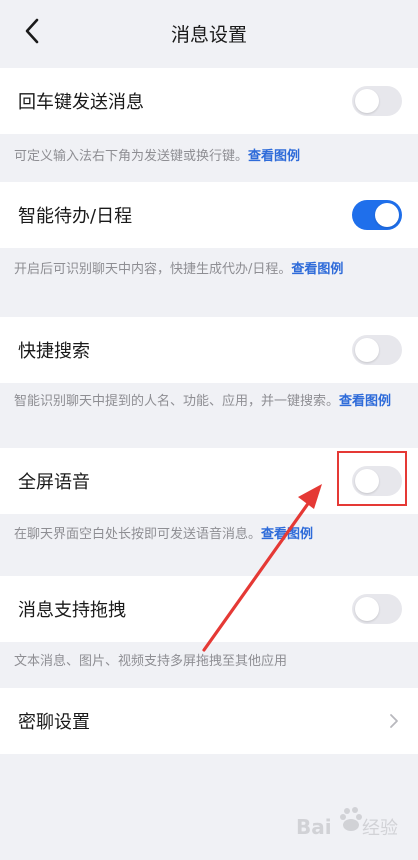  I want to click on quick-search-toggle, so click(377, 350).